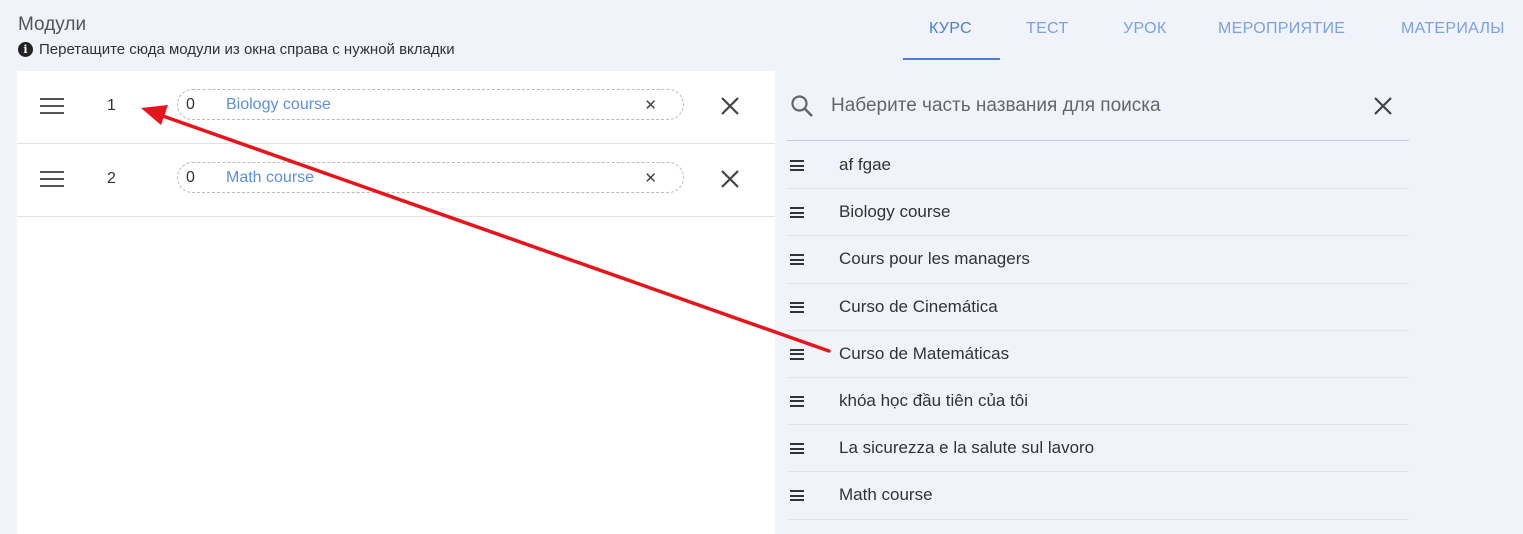  I want to click on tab-materials: МАТЕРИАЛЫ, so click(1453, 29).